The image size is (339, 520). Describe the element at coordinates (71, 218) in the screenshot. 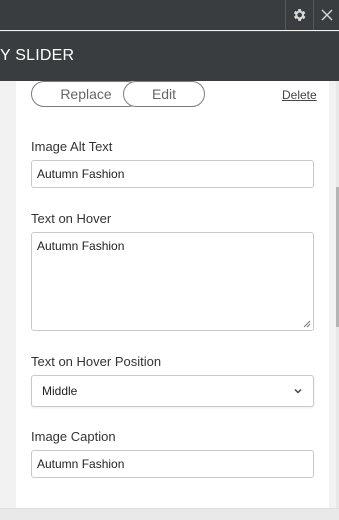

I see `hover-text-label: Text on Hover` at that location.